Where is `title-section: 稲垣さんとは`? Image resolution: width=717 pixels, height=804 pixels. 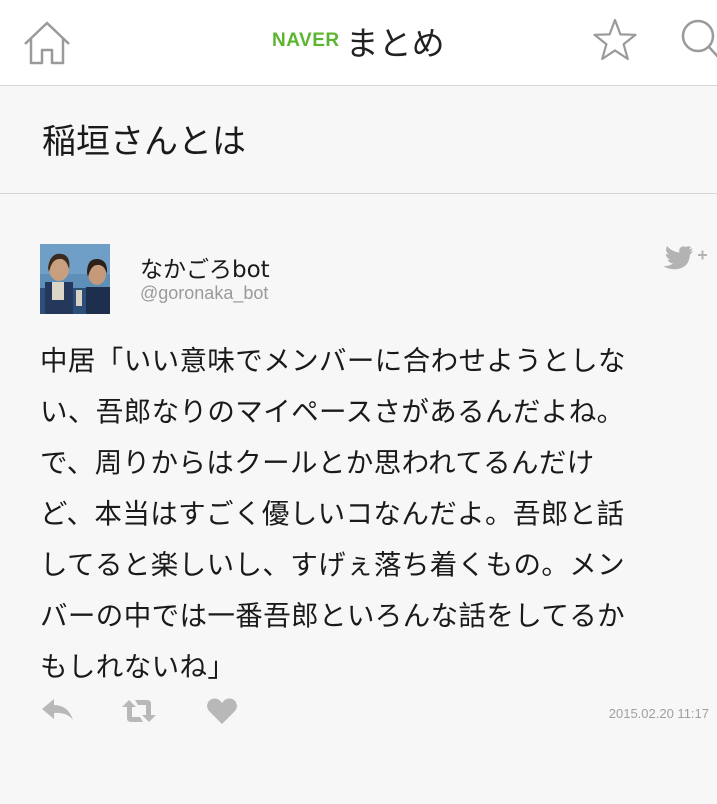
title-section: 稲垣さんとは is located at coordinates (358, 140).